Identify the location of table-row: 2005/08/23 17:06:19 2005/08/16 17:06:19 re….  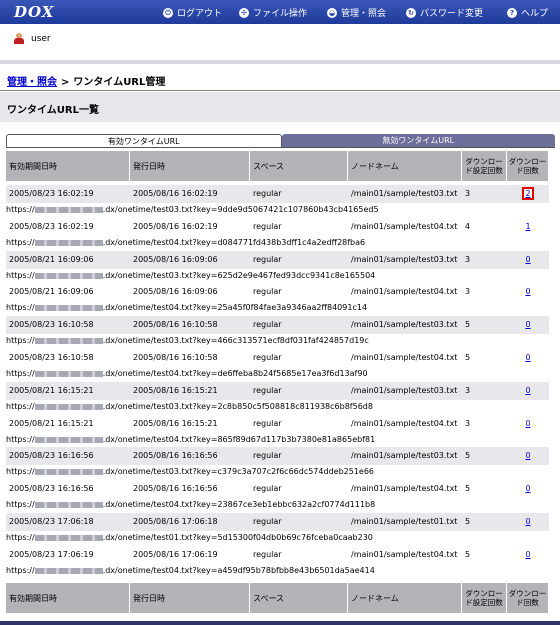
(277, 555).